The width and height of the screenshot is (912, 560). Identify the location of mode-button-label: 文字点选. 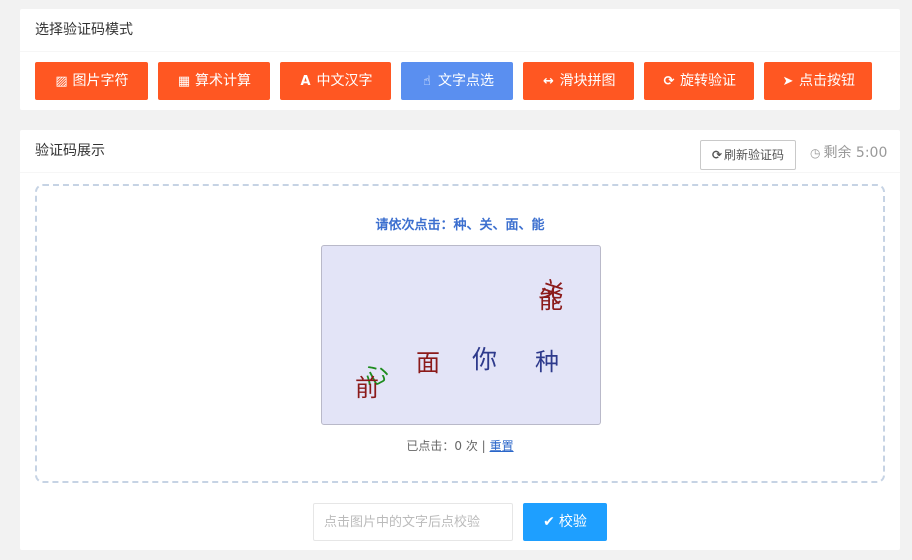
(466, 81).